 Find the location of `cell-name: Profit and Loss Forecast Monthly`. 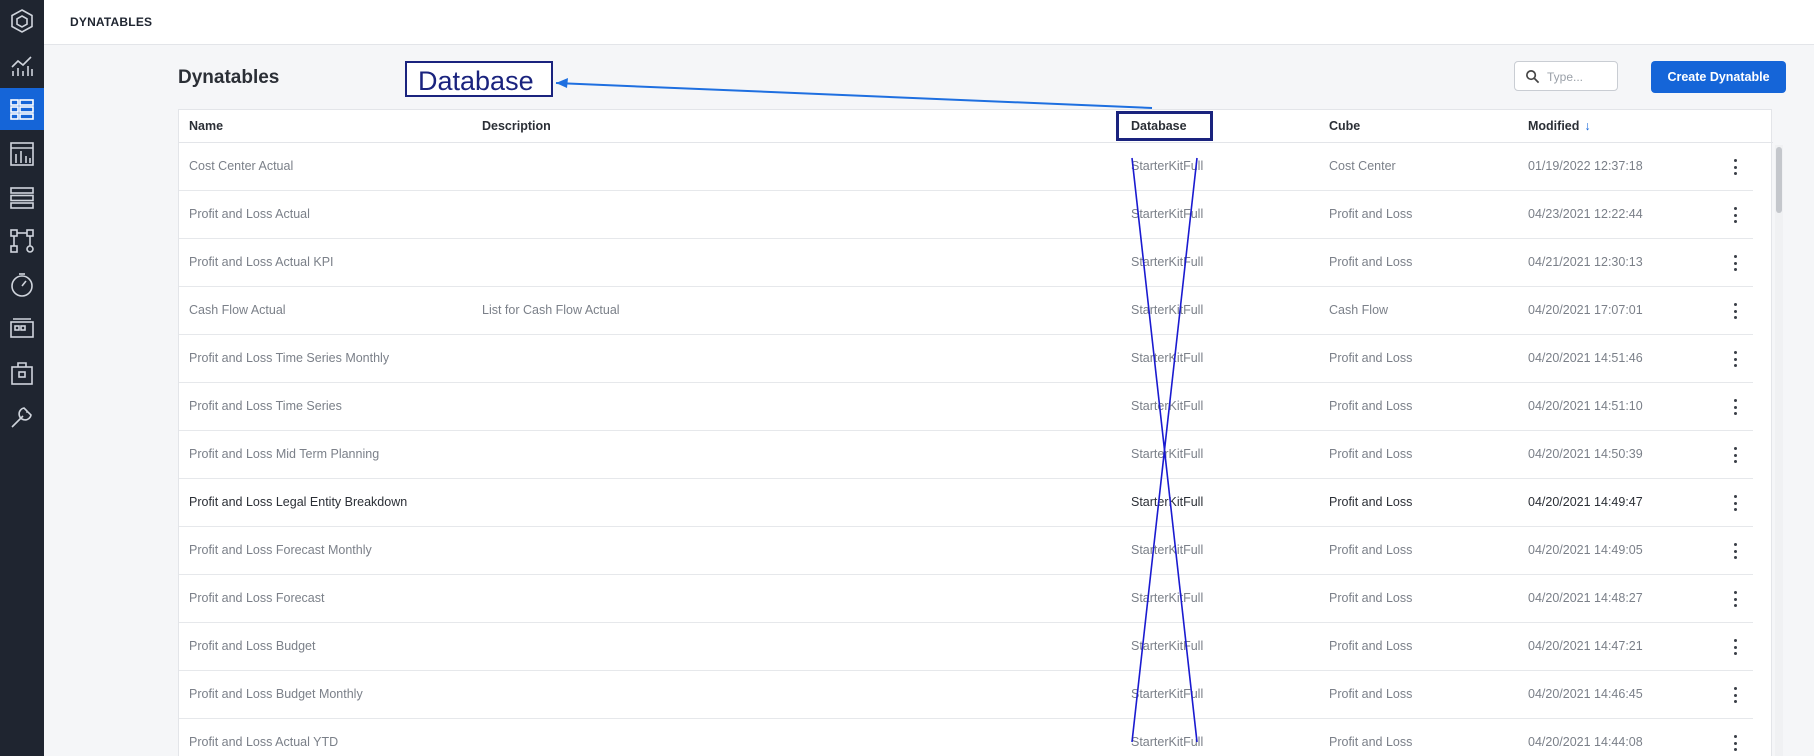

cell-name: Profit and Loss Forecast Monthly is located at coordinates (280, 550).